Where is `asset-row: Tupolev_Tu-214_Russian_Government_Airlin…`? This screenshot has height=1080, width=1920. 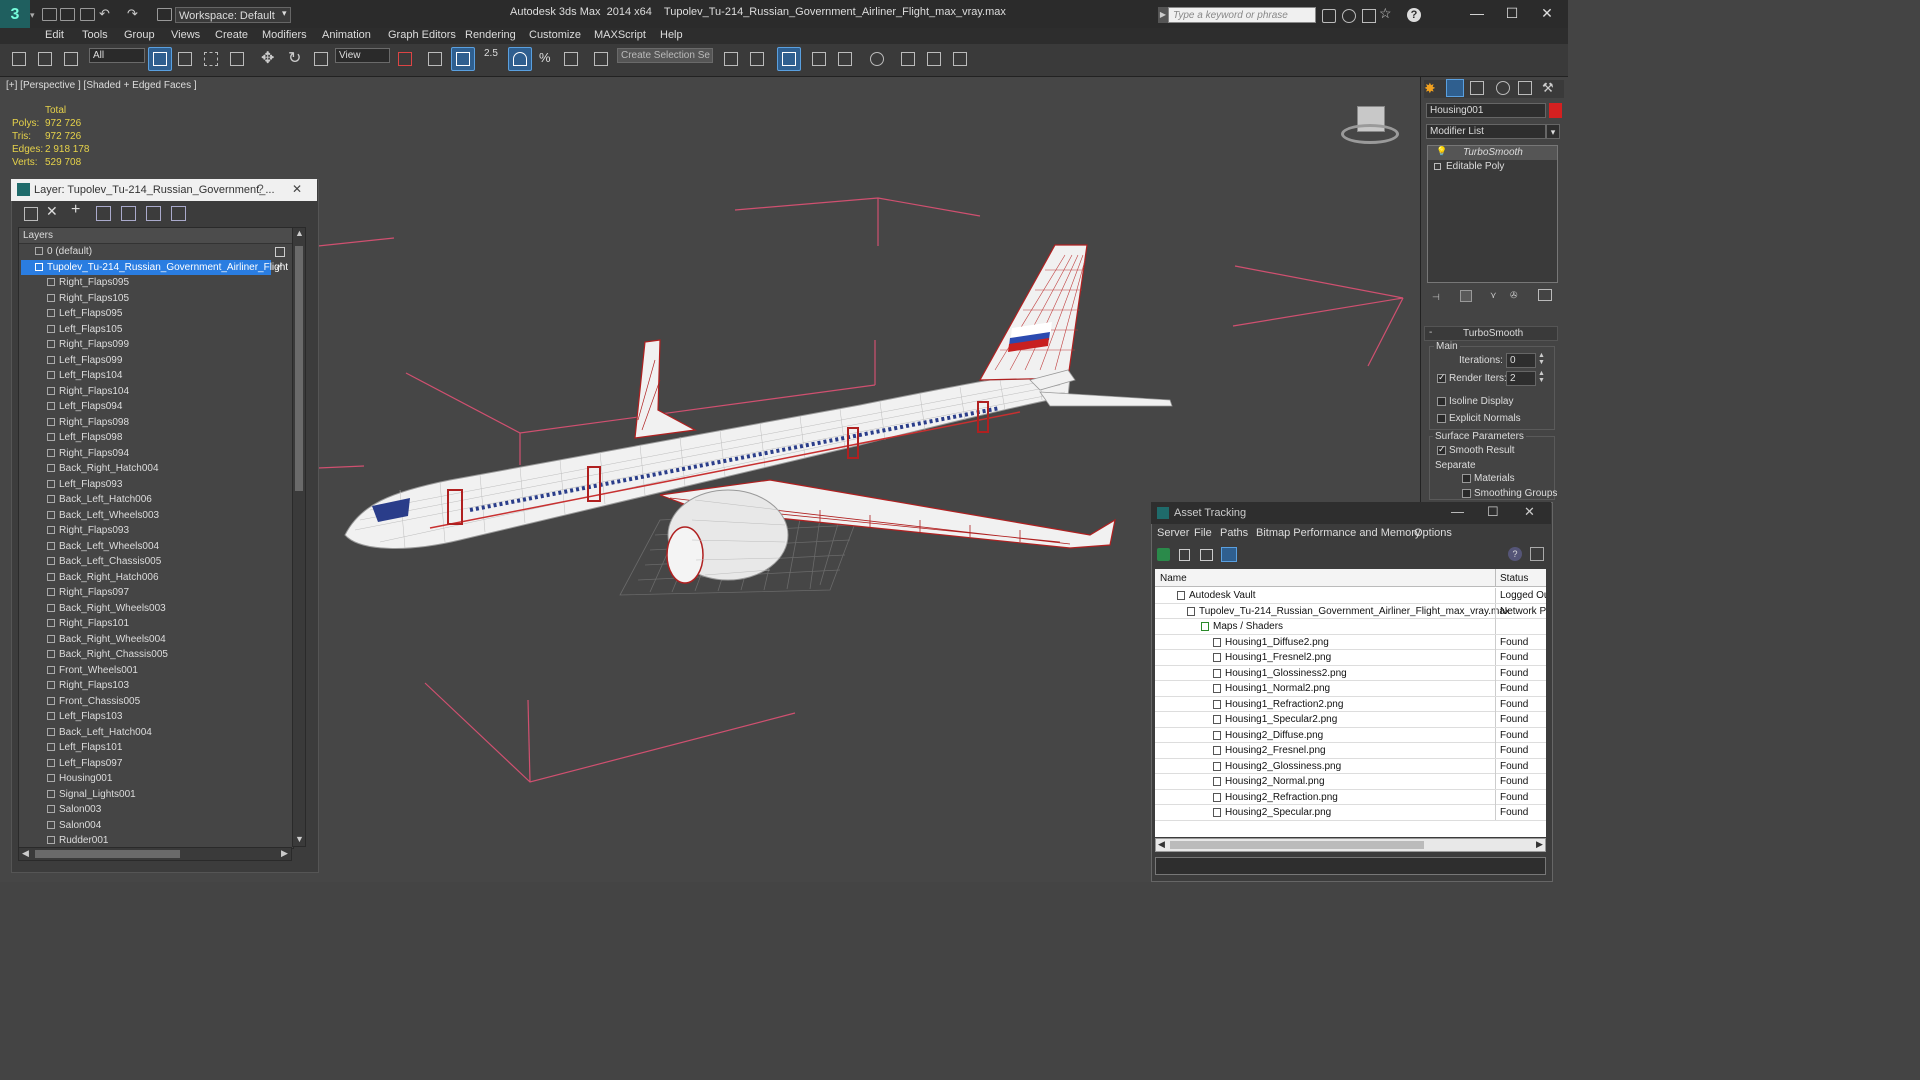
asset-row: Tupolev_Tu-214_Russian_Government_Airlin… is located at coordinates (1350, 611).